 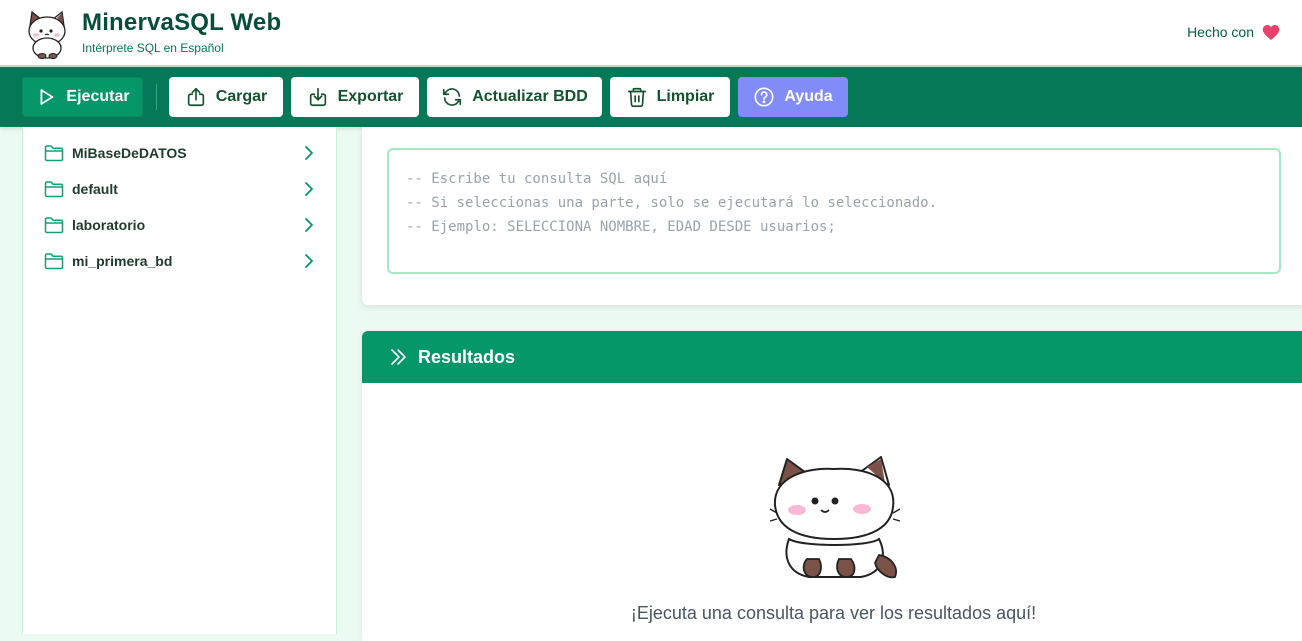 I want to click on question-circle-icon, so click(x=764, y=97).